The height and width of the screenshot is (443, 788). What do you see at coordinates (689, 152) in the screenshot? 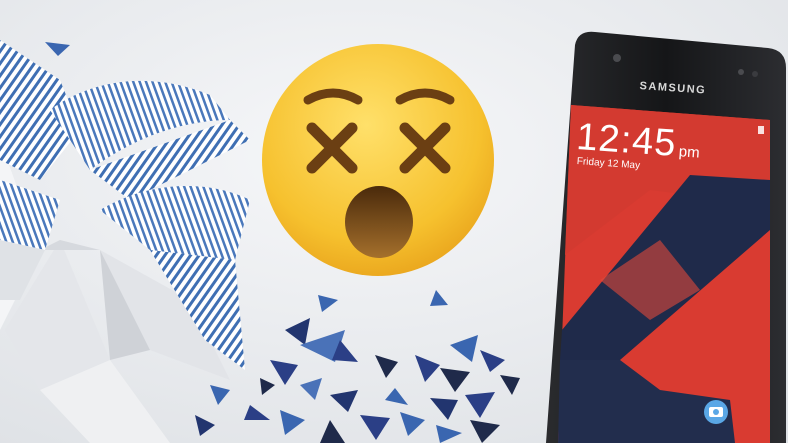
I see `lockscreen-ampm: pm` at bounding box center [689, 152].